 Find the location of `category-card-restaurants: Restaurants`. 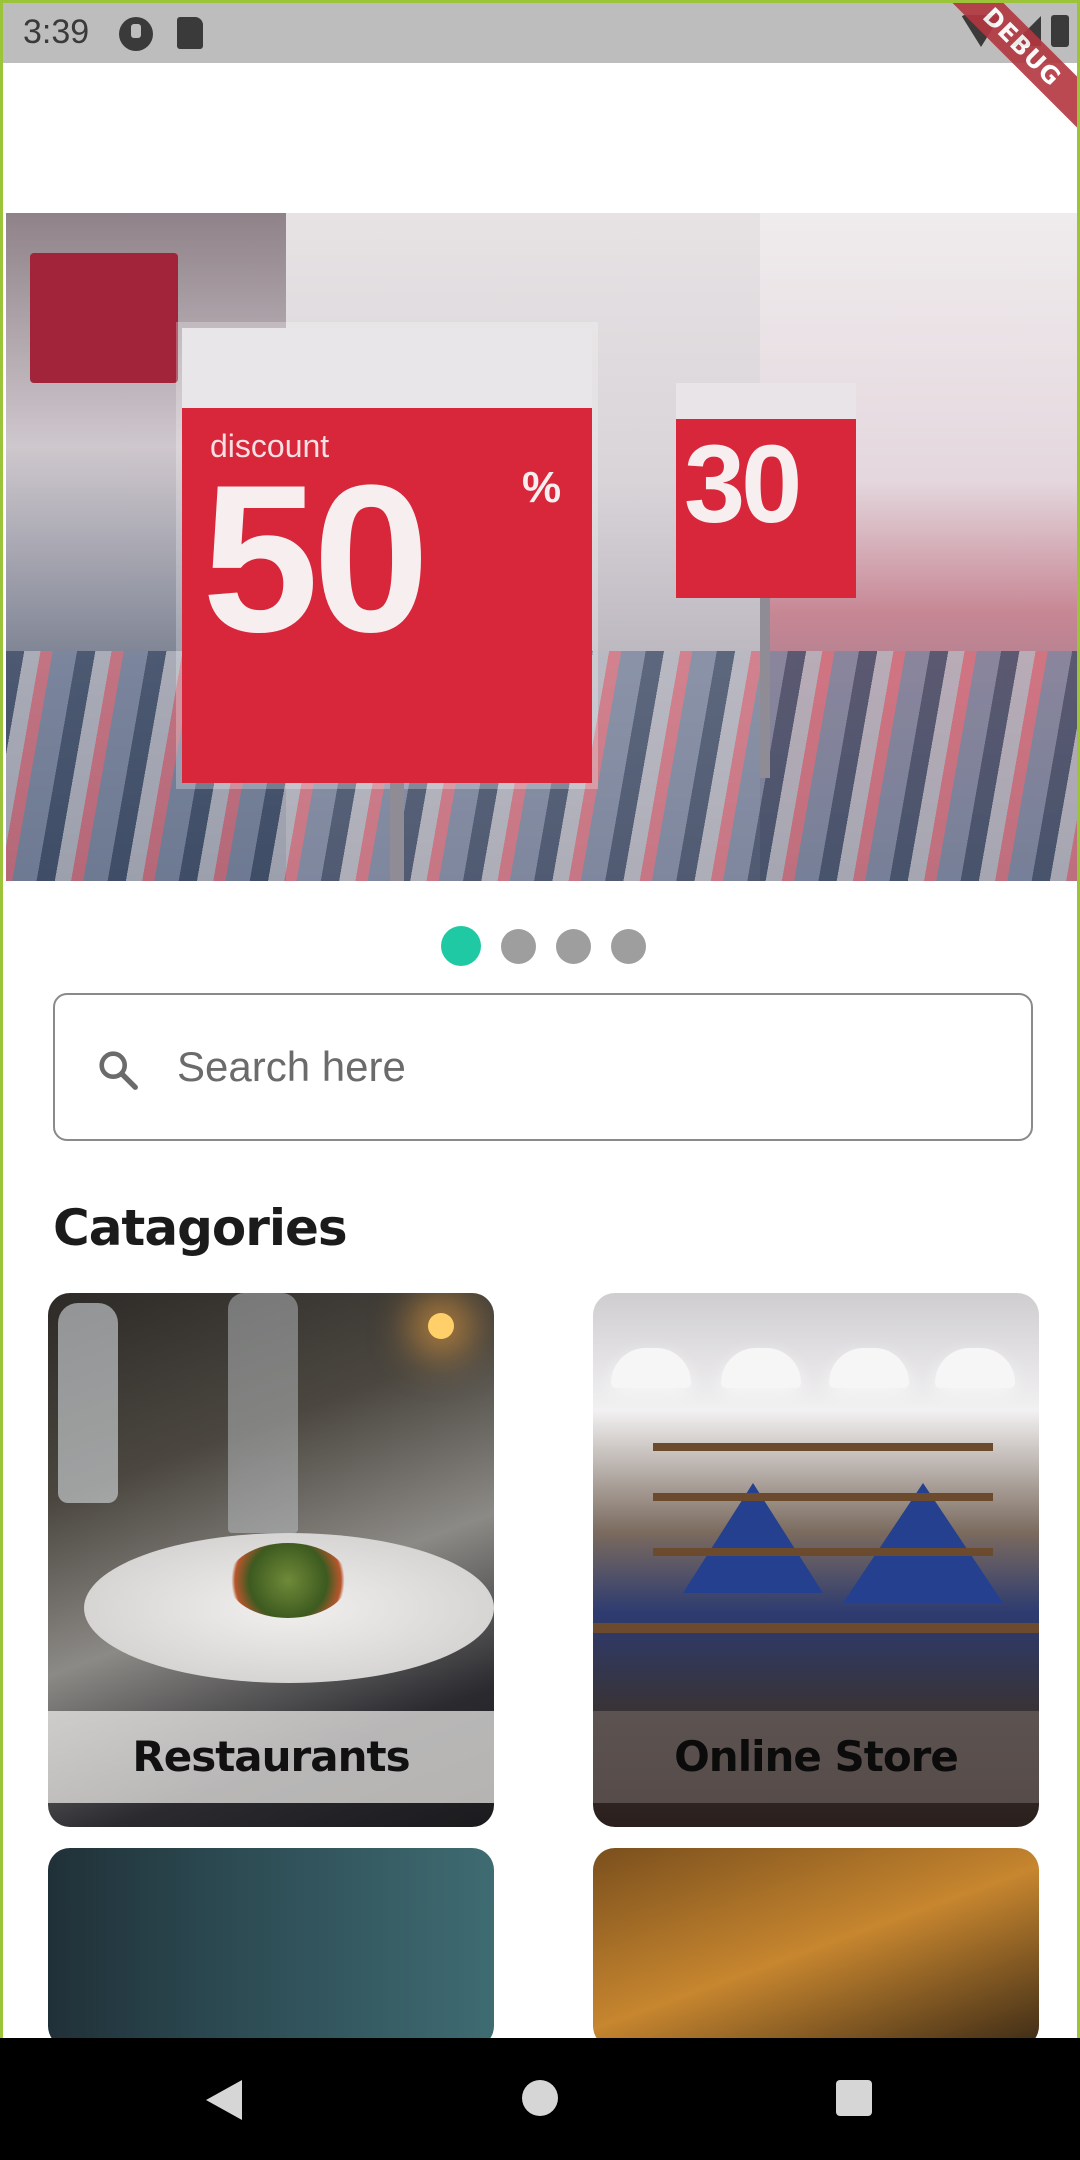

category-card-restaurants: Restaurants is located at coordinates (271, 1560).